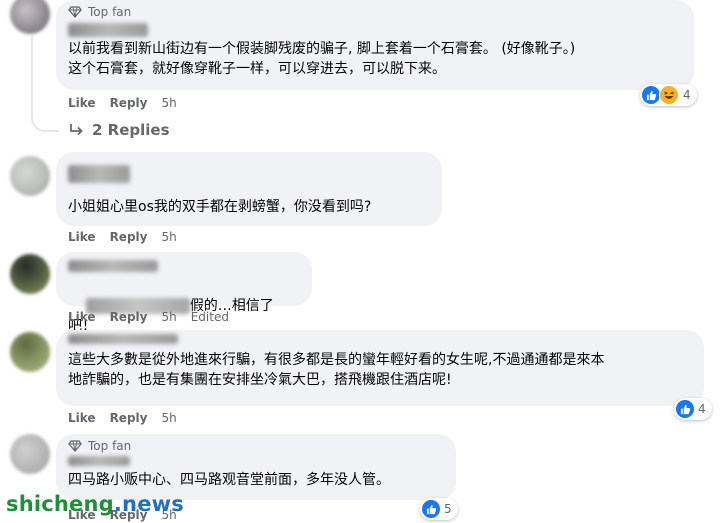  Describe the element at coordinates (448, 509) in the screenshot. I see `reaction-count: 5` at that location.